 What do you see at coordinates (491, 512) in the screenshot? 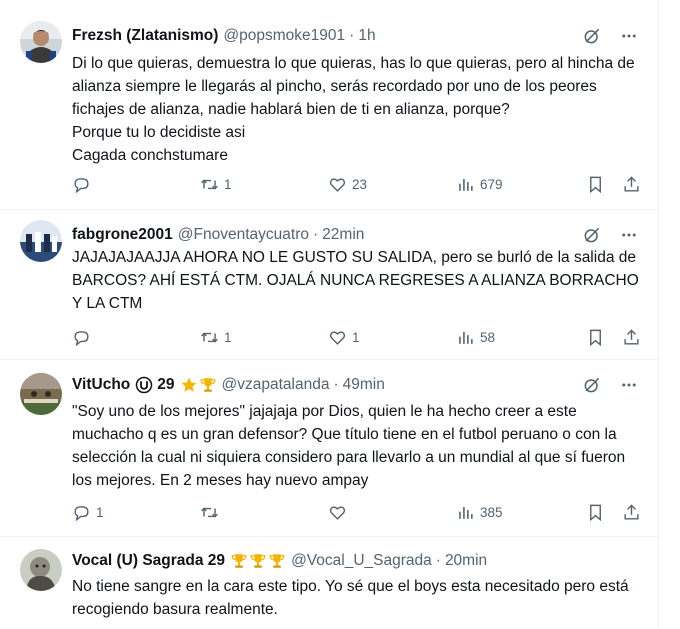
I see `views-count: 385` at bounding box center [491, 512].